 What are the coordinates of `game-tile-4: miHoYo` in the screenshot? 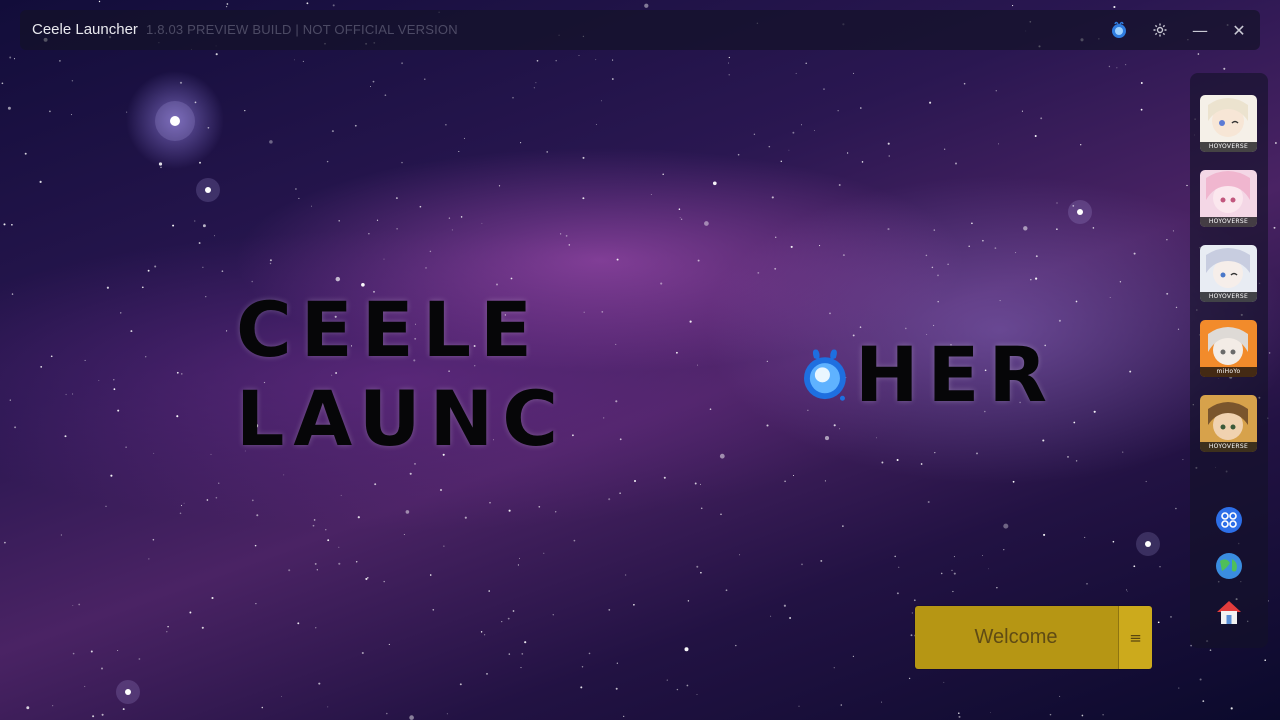 It's located at (1228, 348).